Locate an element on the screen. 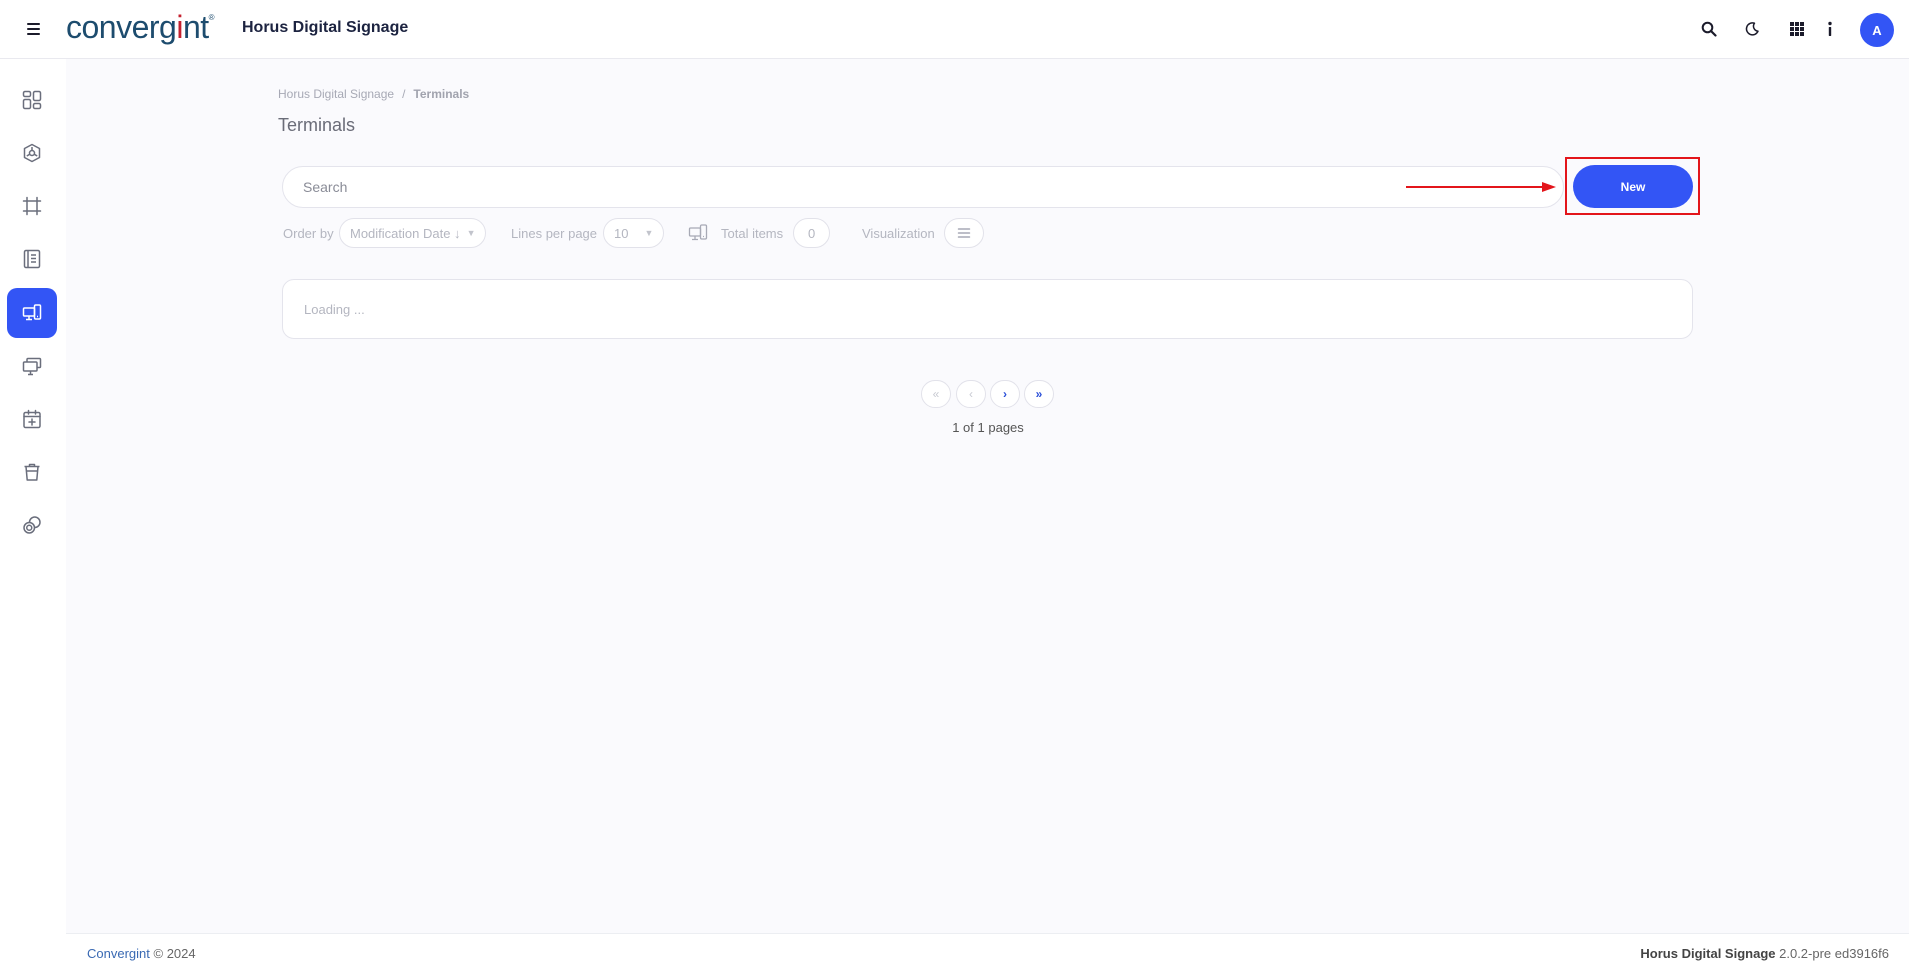 The height and width of the screenshot is (973, 1909). annotation-arrow is located at coordinates (1481, 187).